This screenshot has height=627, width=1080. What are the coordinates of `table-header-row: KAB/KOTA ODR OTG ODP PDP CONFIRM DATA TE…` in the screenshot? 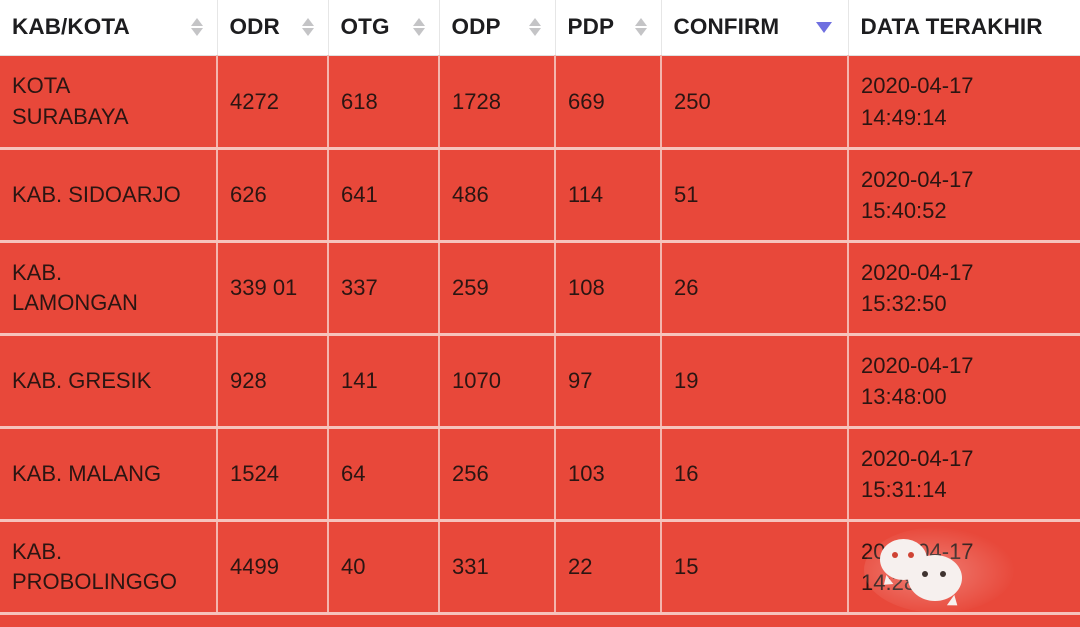 It's located at (540, 28).